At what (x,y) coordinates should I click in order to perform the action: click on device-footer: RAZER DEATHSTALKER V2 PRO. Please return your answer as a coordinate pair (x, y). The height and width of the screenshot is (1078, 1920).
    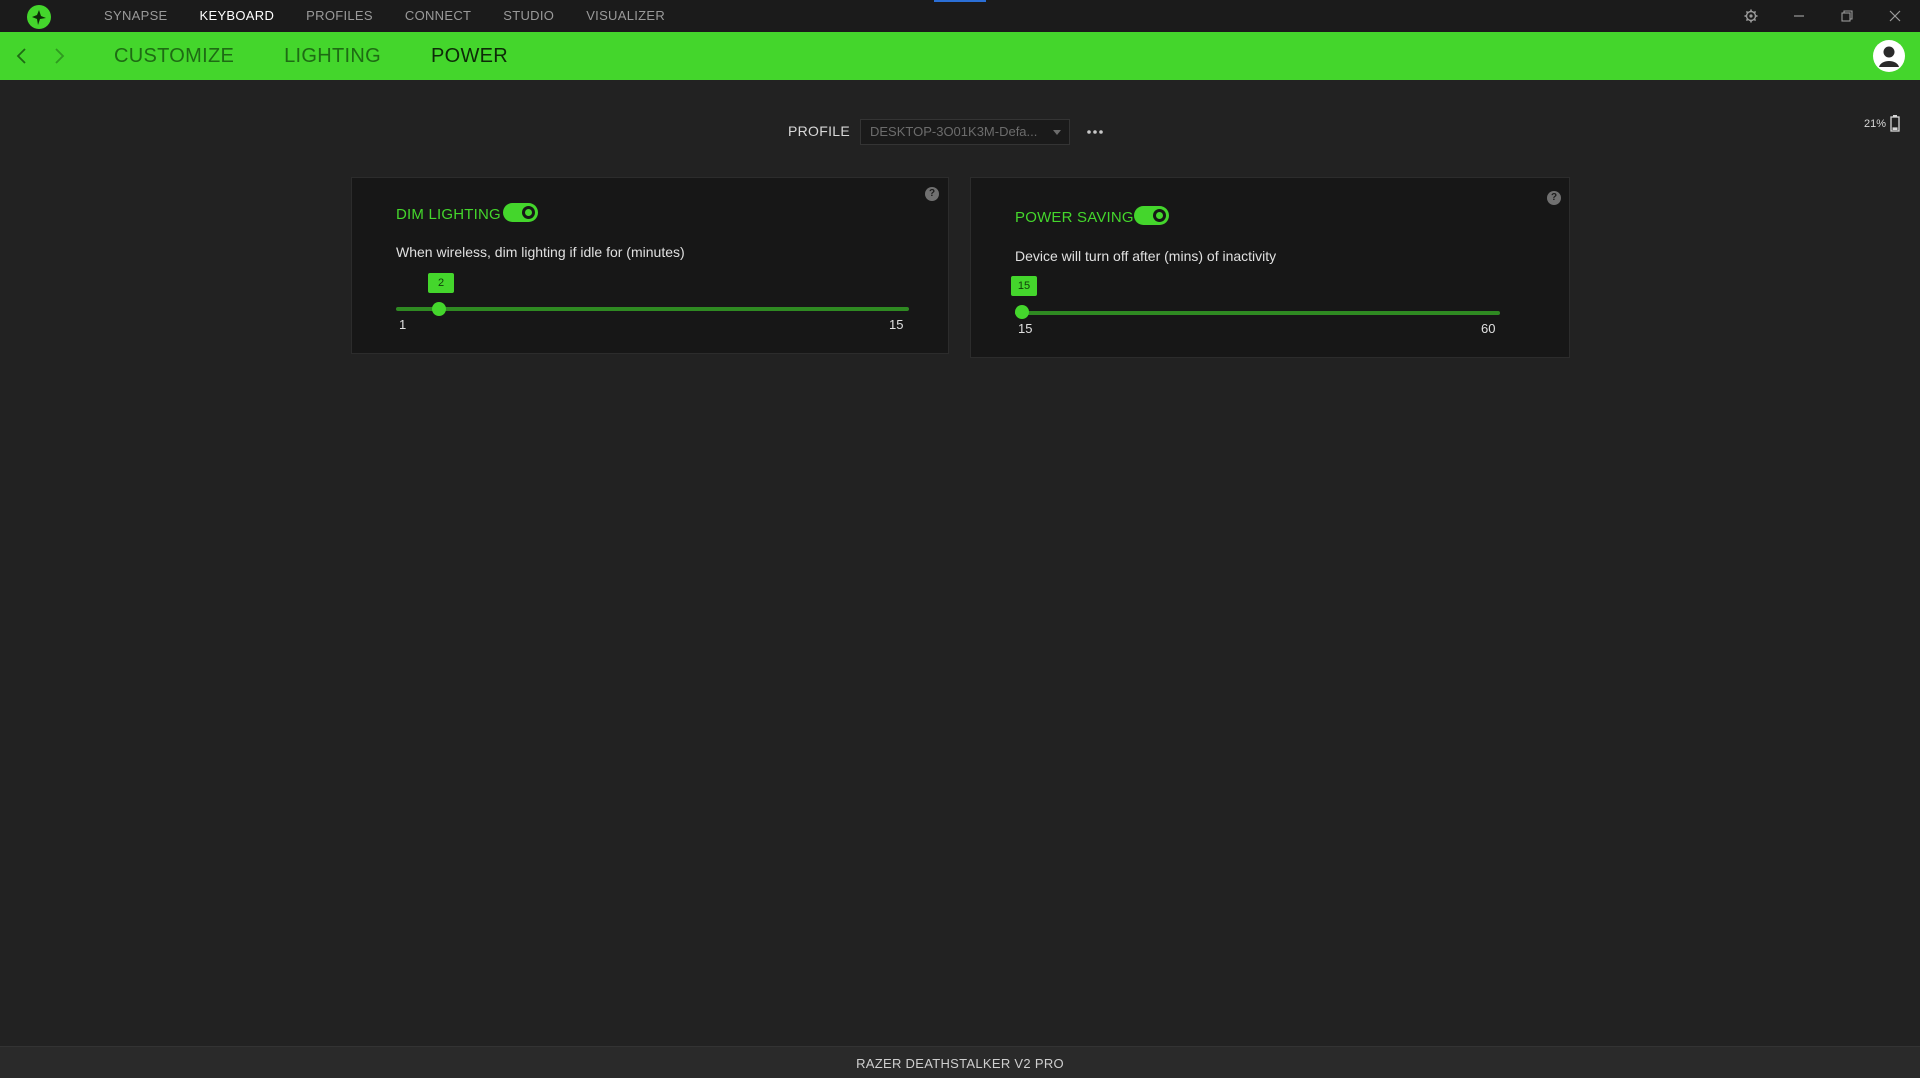
    Looking at the image, I should click on (960, 1062).